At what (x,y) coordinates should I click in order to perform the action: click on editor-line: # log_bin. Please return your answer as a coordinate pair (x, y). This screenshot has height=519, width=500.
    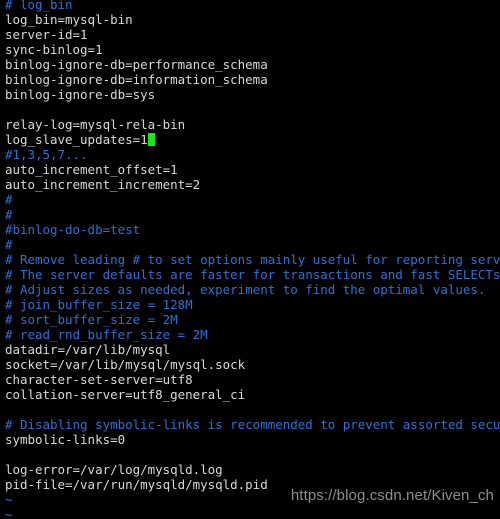
    Looking at the image, I should click on (39, 6).